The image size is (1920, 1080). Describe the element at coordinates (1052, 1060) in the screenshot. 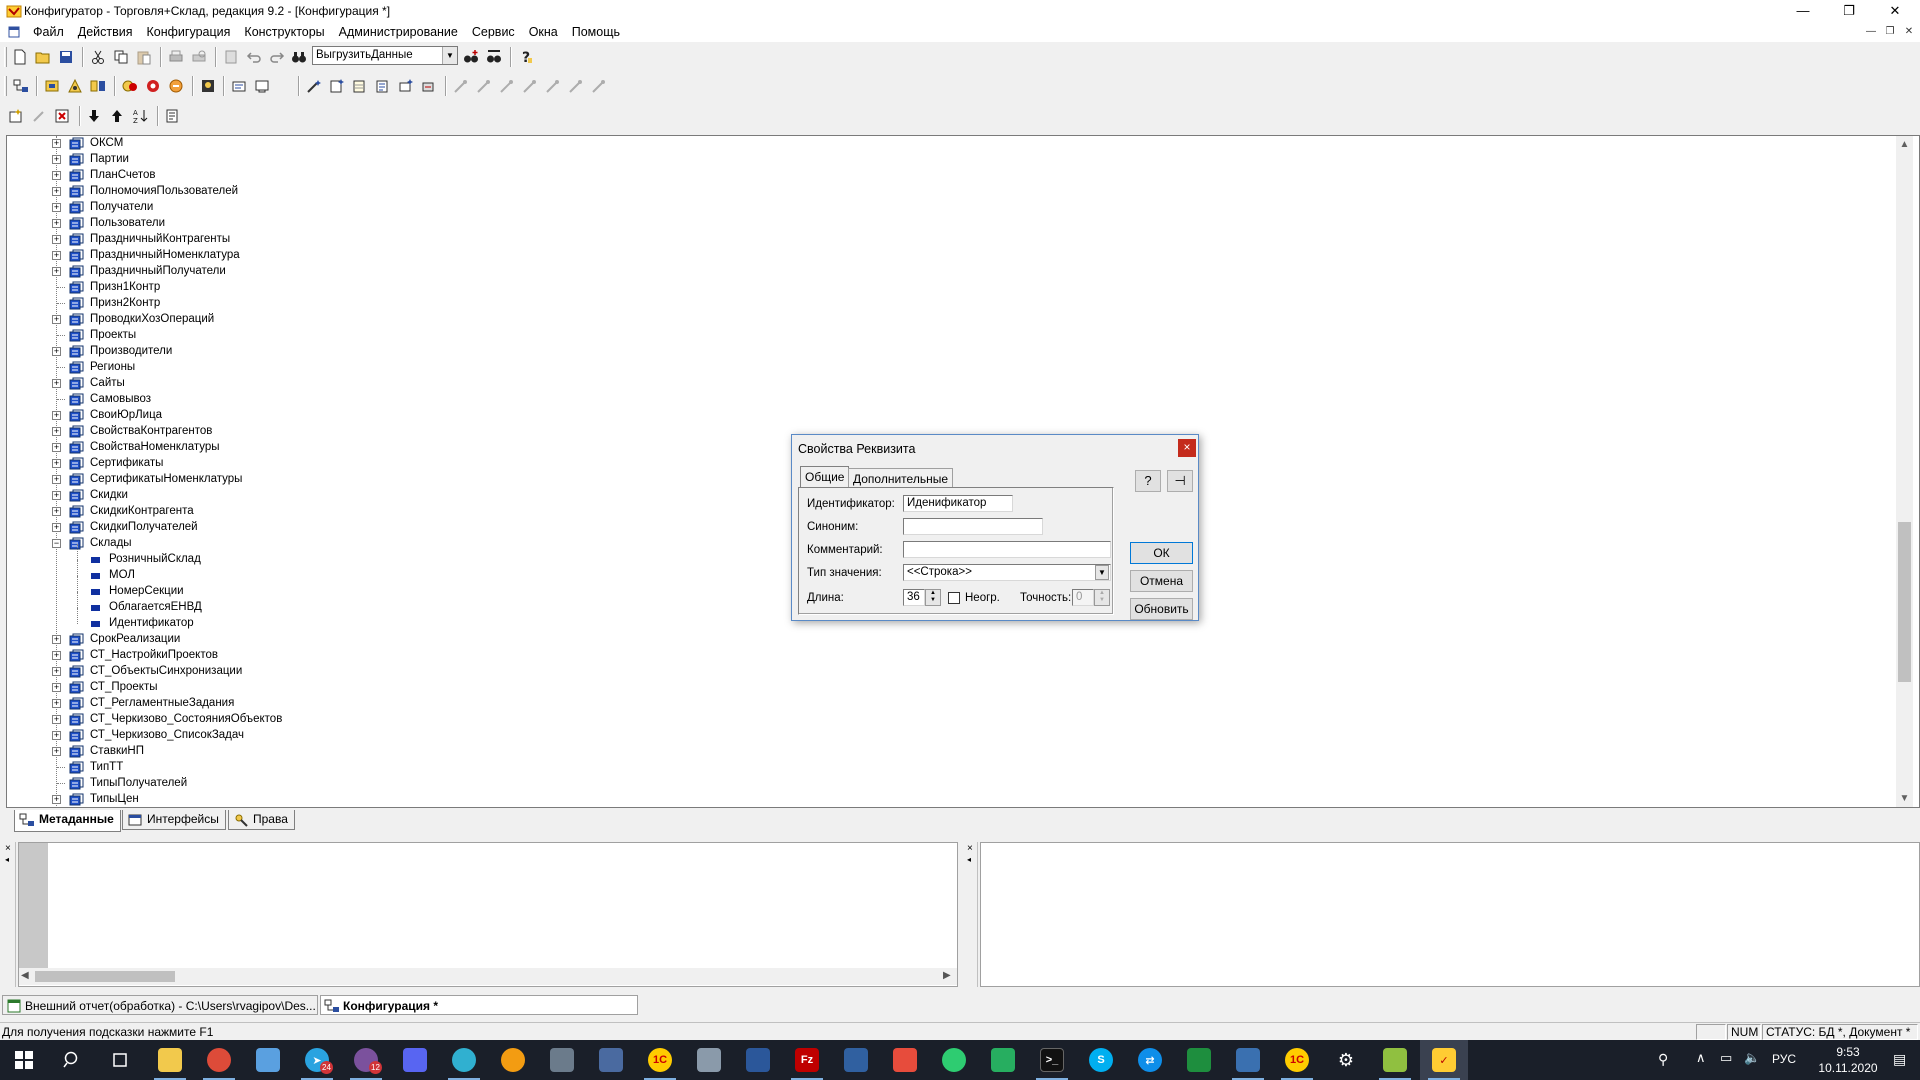

I see `taskbar-terminal: >_` at that location.